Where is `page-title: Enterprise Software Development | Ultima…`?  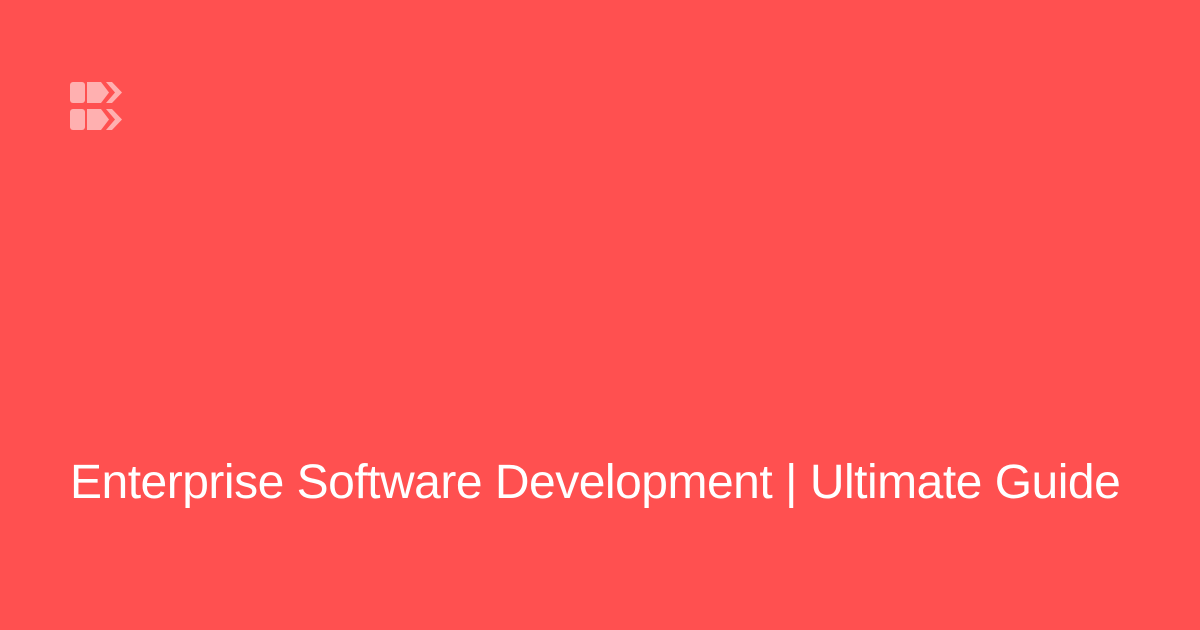 page-title: Enterprise Software Development | Ultima… is located at coordinates (595, 482).